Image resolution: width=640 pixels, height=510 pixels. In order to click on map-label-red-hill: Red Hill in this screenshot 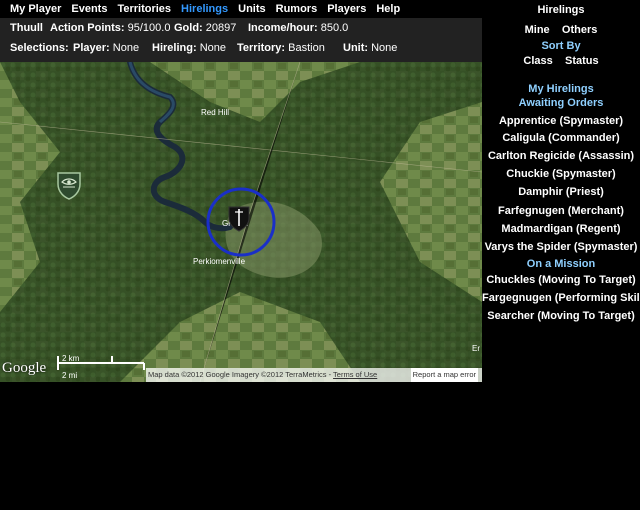, I will do `click(215, 112)`.